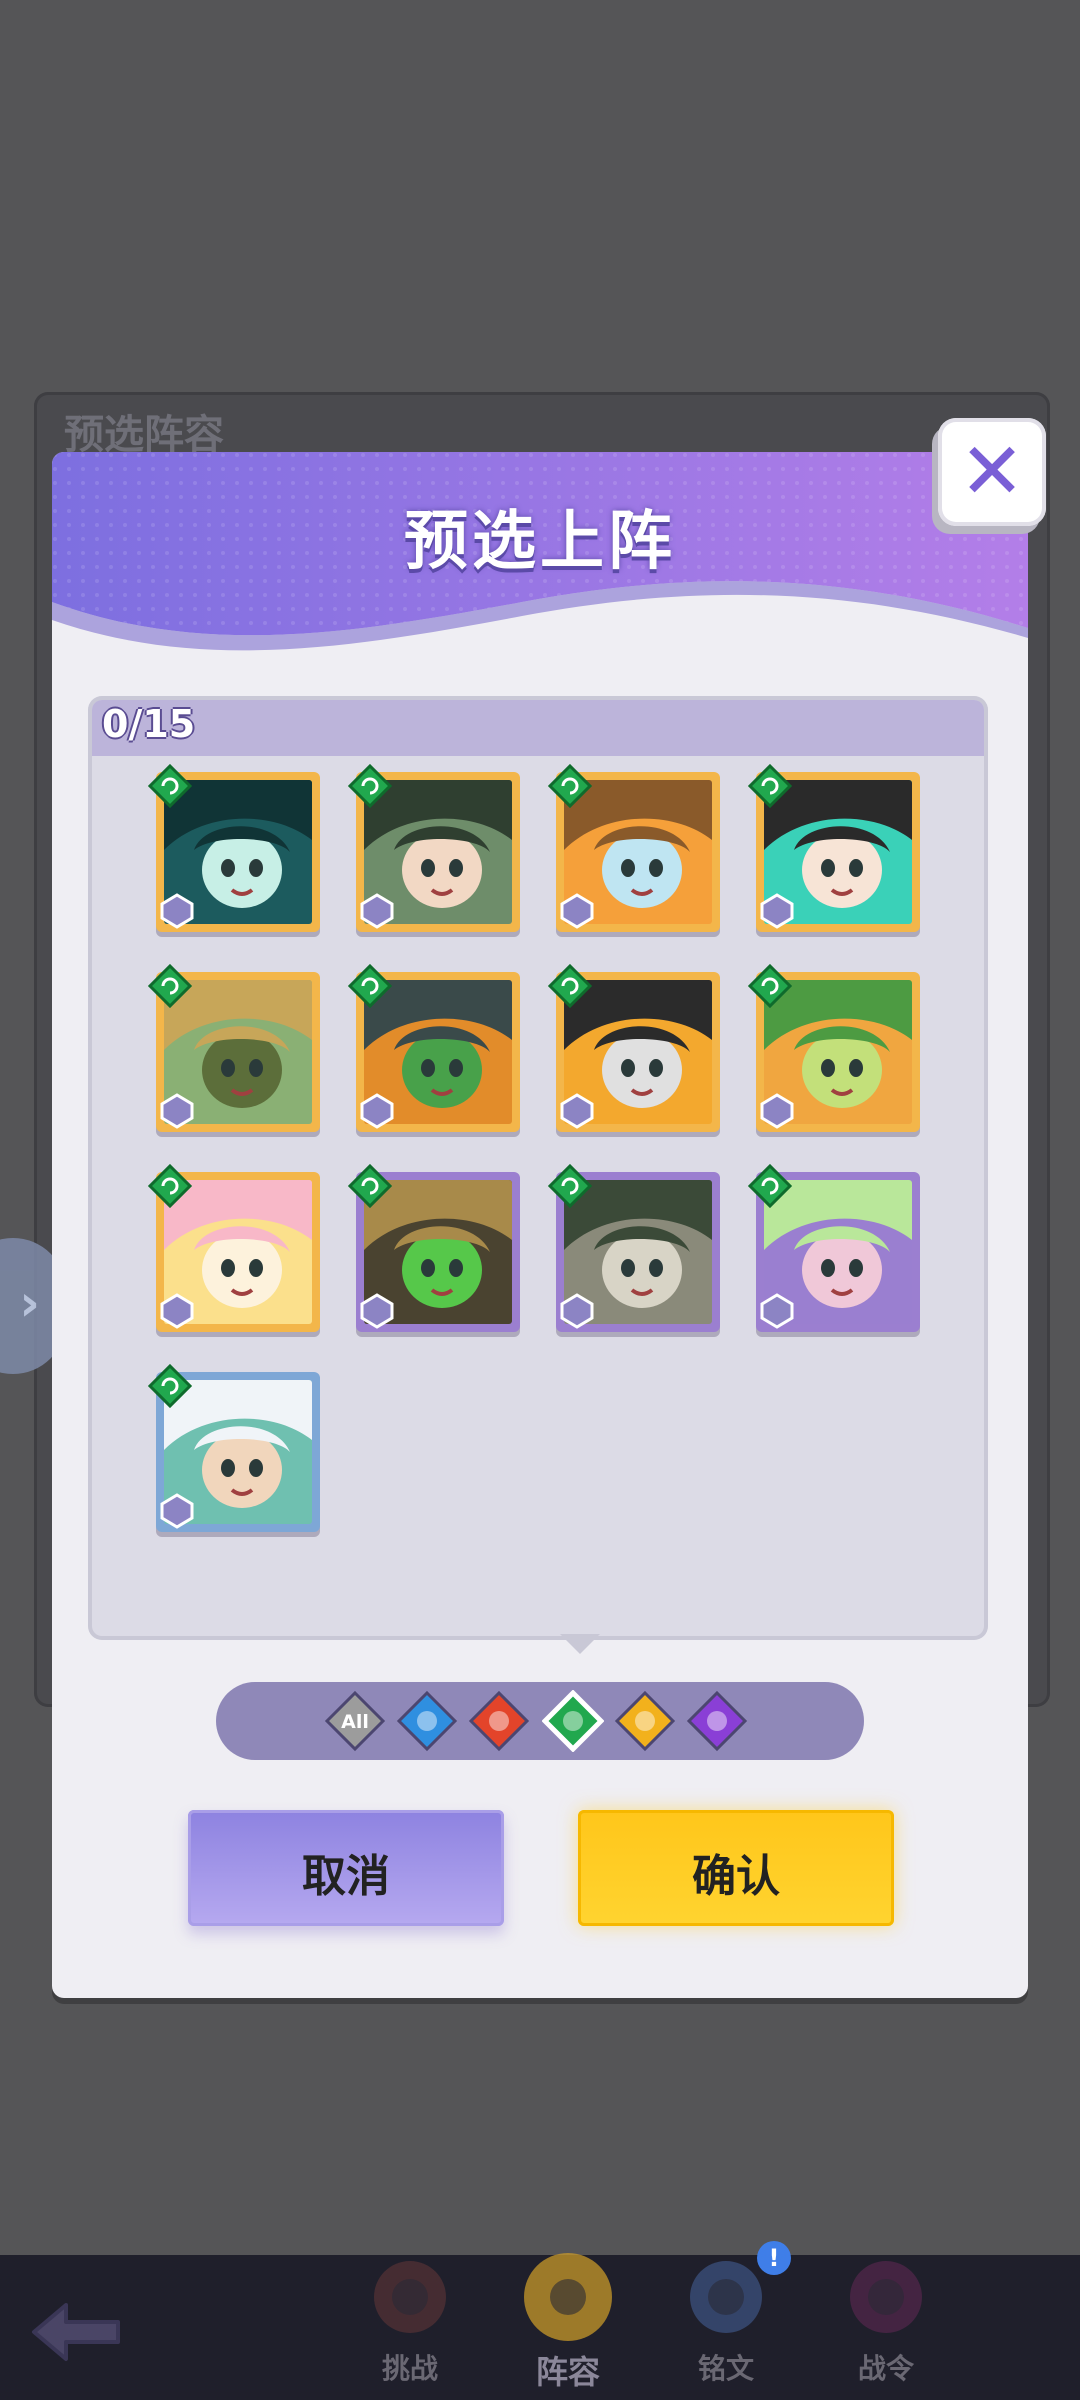 Image resolution: width=1080 pixels, height=2400 pixels. I want to click on confirm-button-label: 确认, so click(736, 1876).